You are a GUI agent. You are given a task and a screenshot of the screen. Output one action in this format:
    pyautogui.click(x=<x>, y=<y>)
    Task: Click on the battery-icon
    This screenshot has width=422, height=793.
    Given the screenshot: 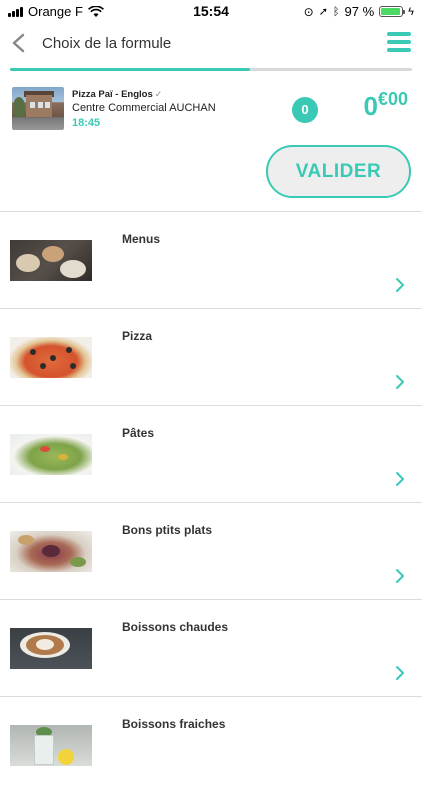 What is the action you would take?
    pyautogui.click(x=392, y=11)
    